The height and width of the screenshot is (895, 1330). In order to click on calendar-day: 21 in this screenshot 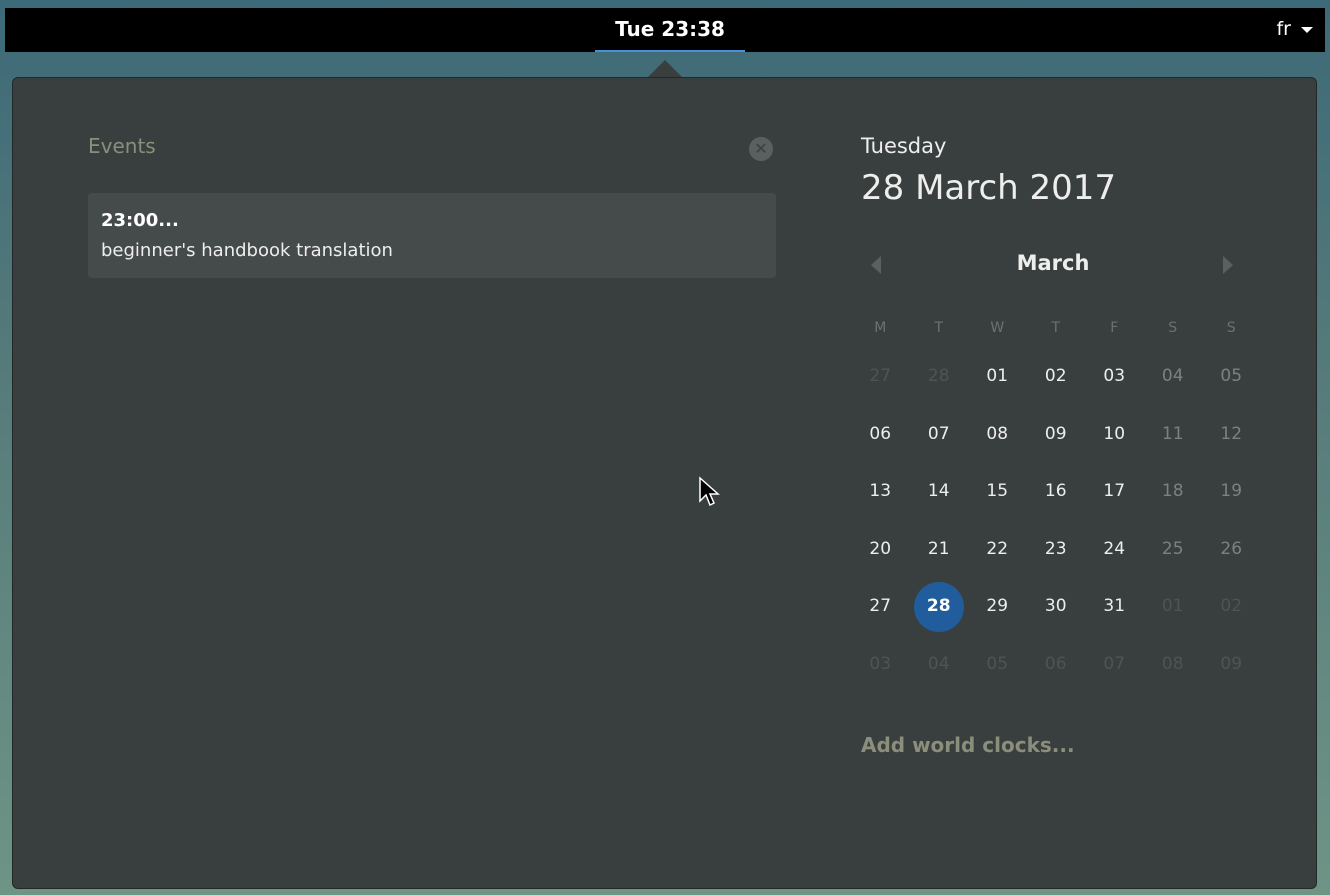, I will do `click(939, 550)`.